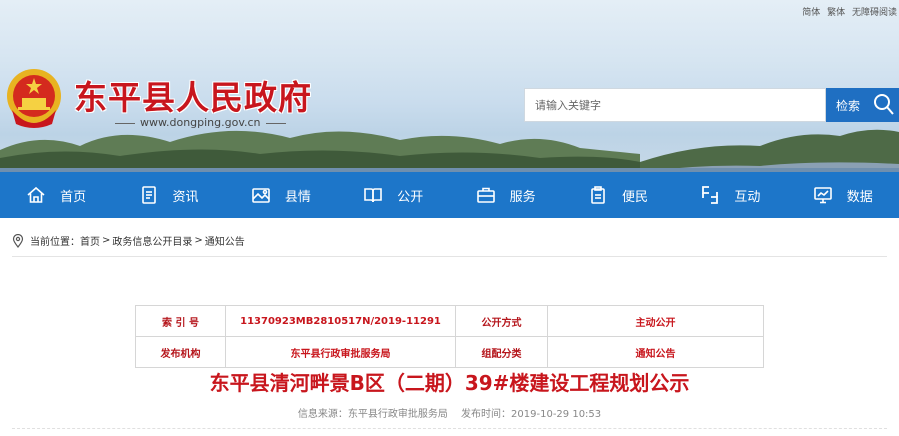  Describe the element at coordinates (598, 195) in the screenshot. I see `clipboard-icon` at that location.